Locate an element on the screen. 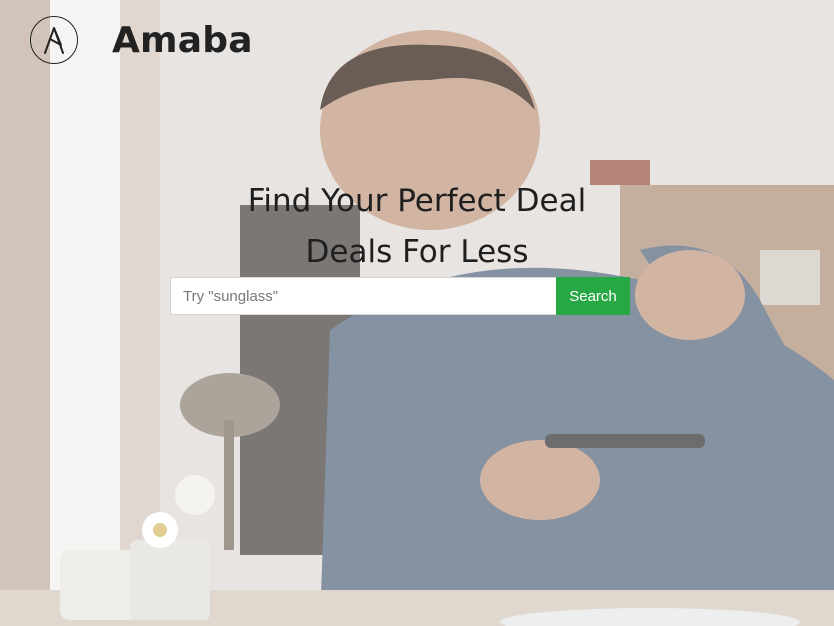 This screenshot has width=834, height=626. search-bar: Search is located at coordinates (400, 296).